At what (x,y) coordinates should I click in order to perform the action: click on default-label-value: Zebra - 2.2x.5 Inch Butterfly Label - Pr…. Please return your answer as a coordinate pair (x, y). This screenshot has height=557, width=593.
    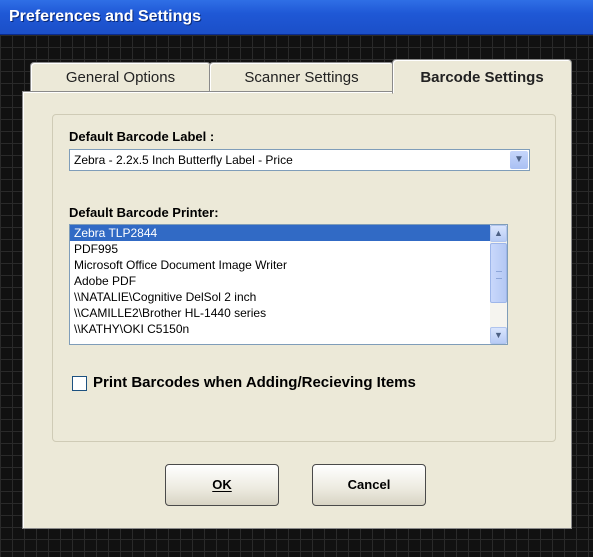
    Looking at the image, I should click on (183, 160).